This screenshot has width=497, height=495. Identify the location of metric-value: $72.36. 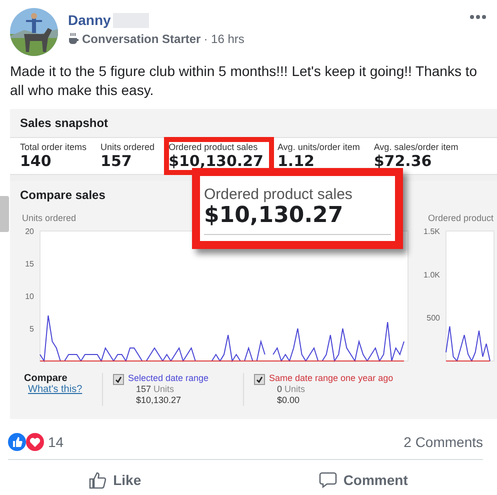
(403, 161).